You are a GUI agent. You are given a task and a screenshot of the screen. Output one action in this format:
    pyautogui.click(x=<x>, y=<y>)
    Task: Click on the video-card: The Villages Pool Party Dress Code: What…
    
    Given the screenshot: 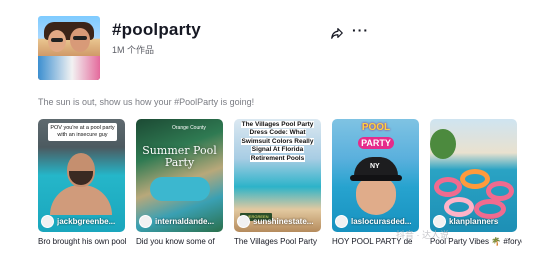 What is the action you would take?
    pyautogui.click(x=277, y=182)
    